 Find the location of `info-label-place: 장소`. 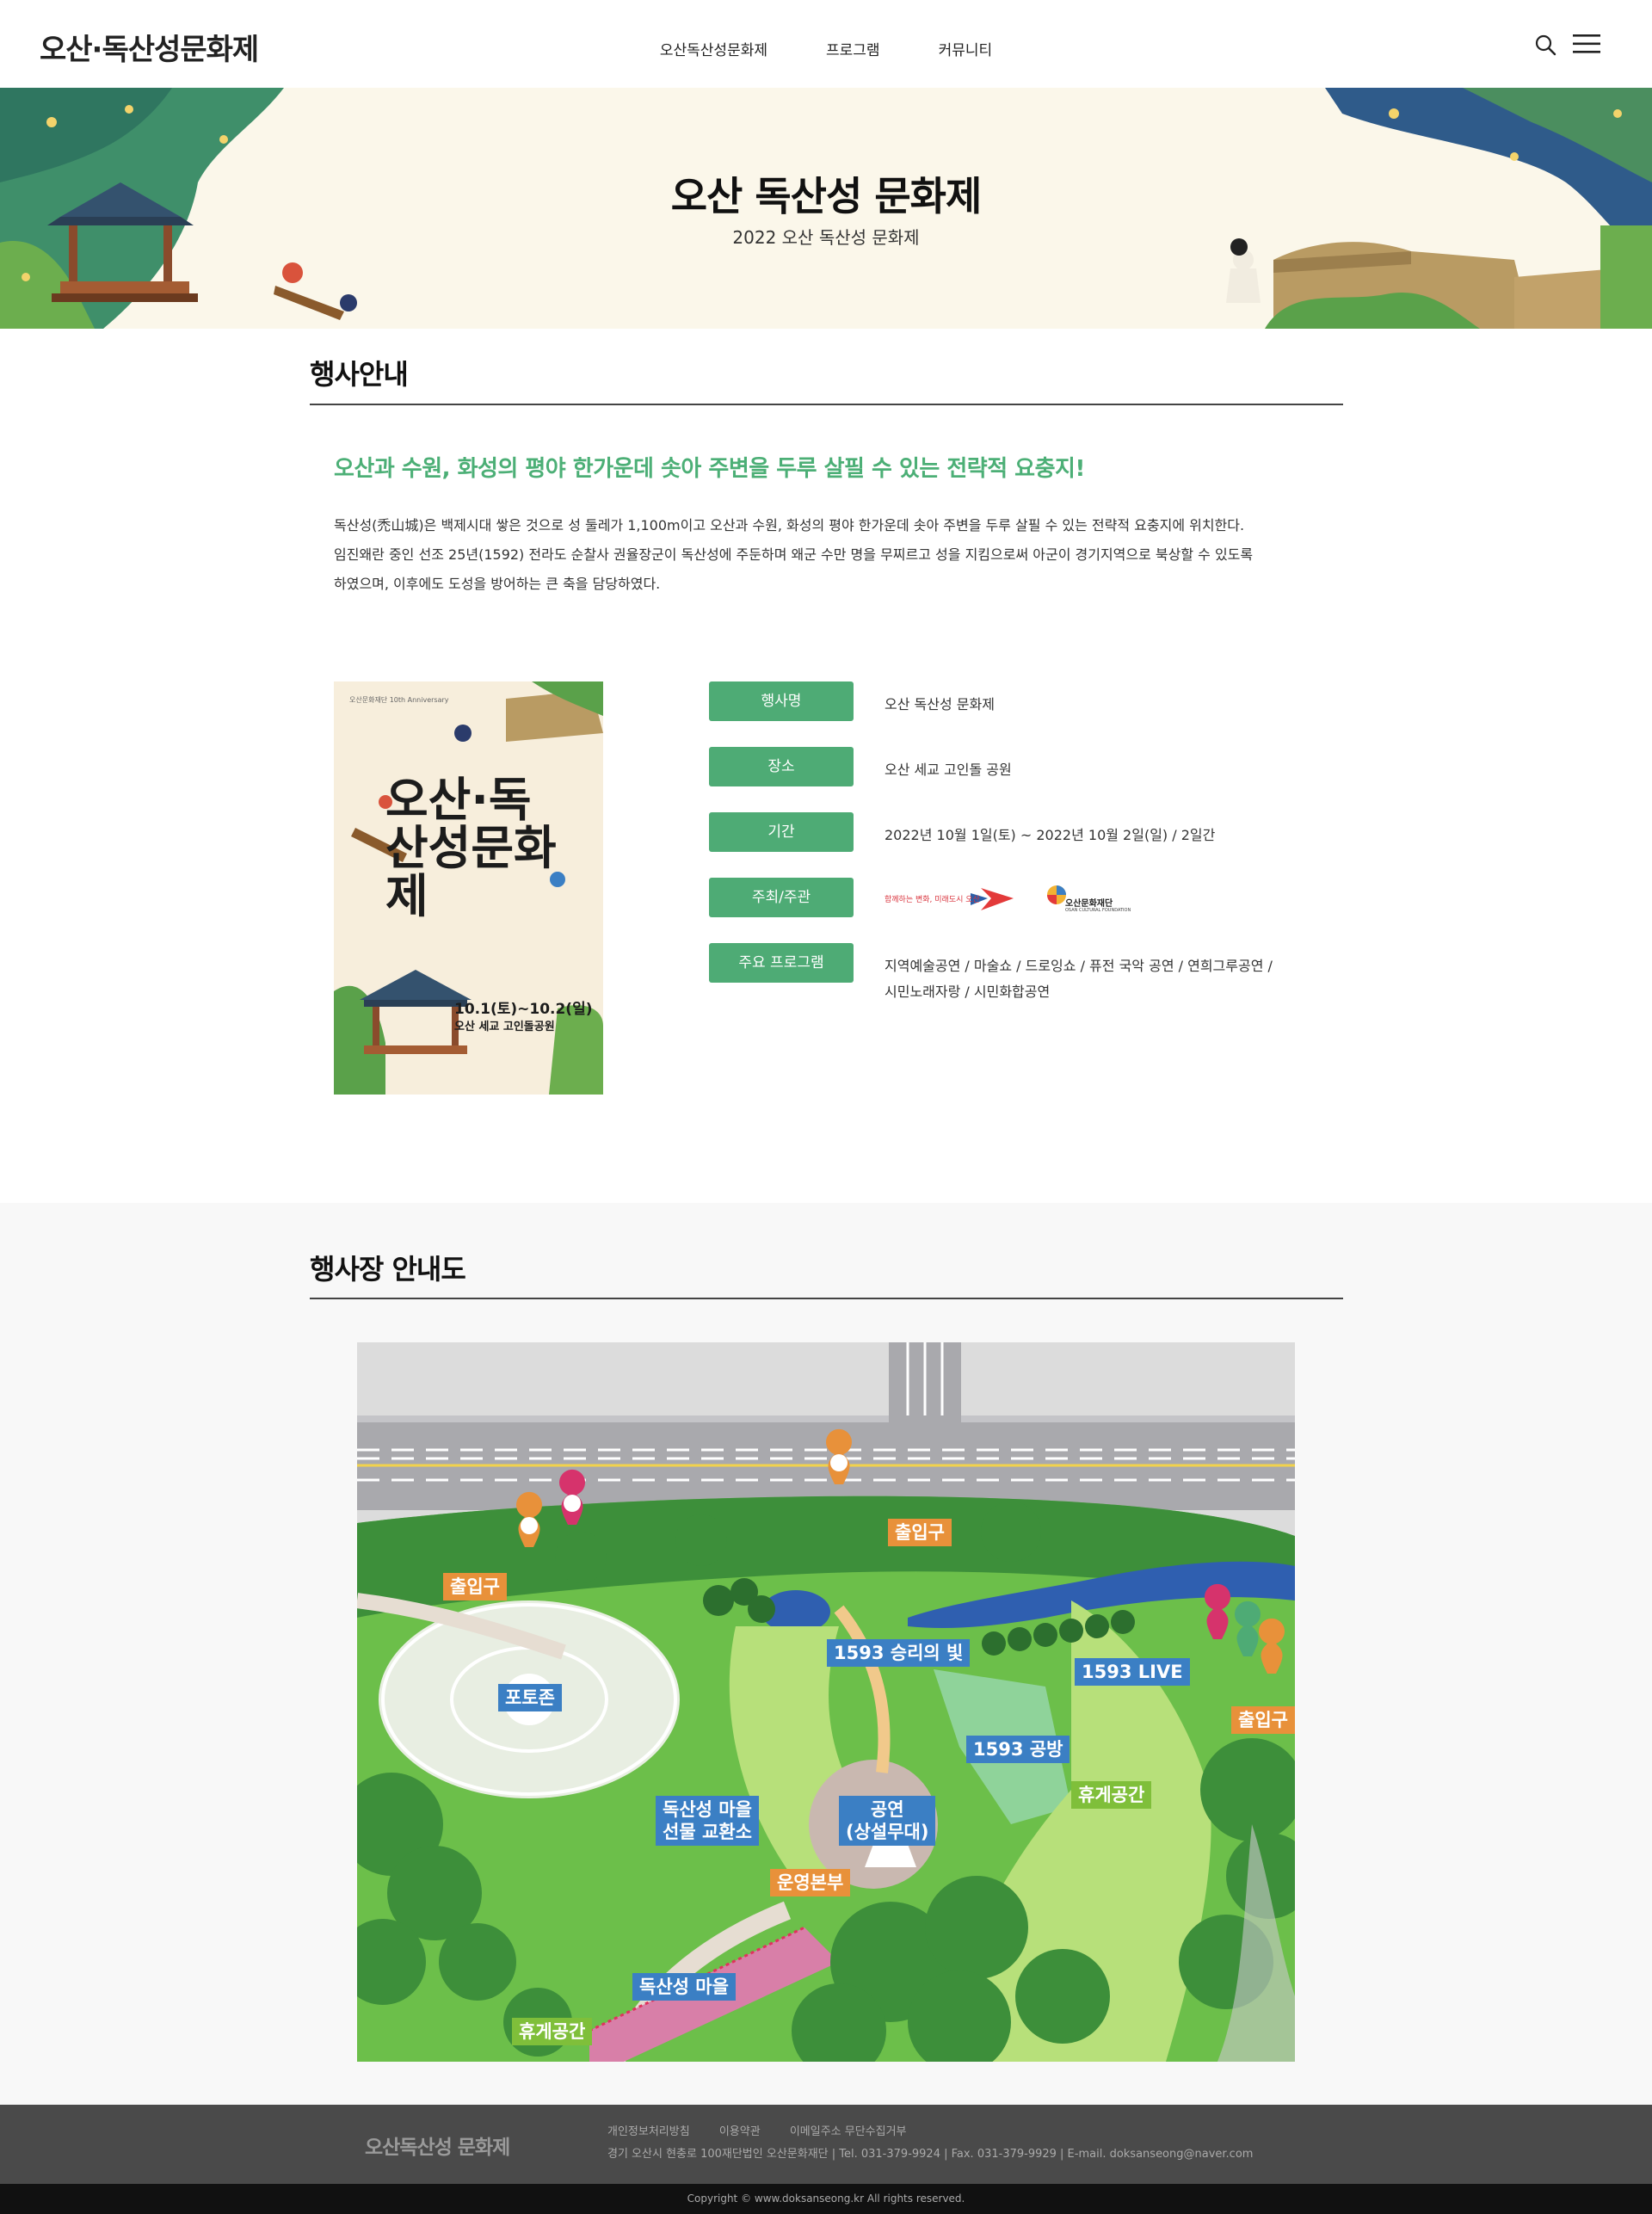

info-label-place: 장소 is located at coordinates (781, 767).